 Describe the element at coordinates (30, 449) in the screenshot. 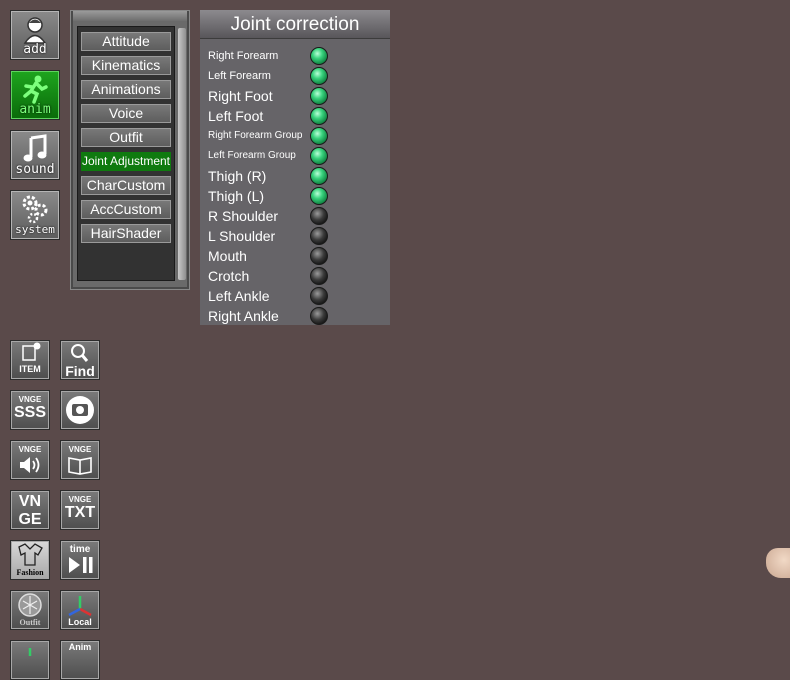

I see `vnge-audio-top-label: VNGE` at that location.